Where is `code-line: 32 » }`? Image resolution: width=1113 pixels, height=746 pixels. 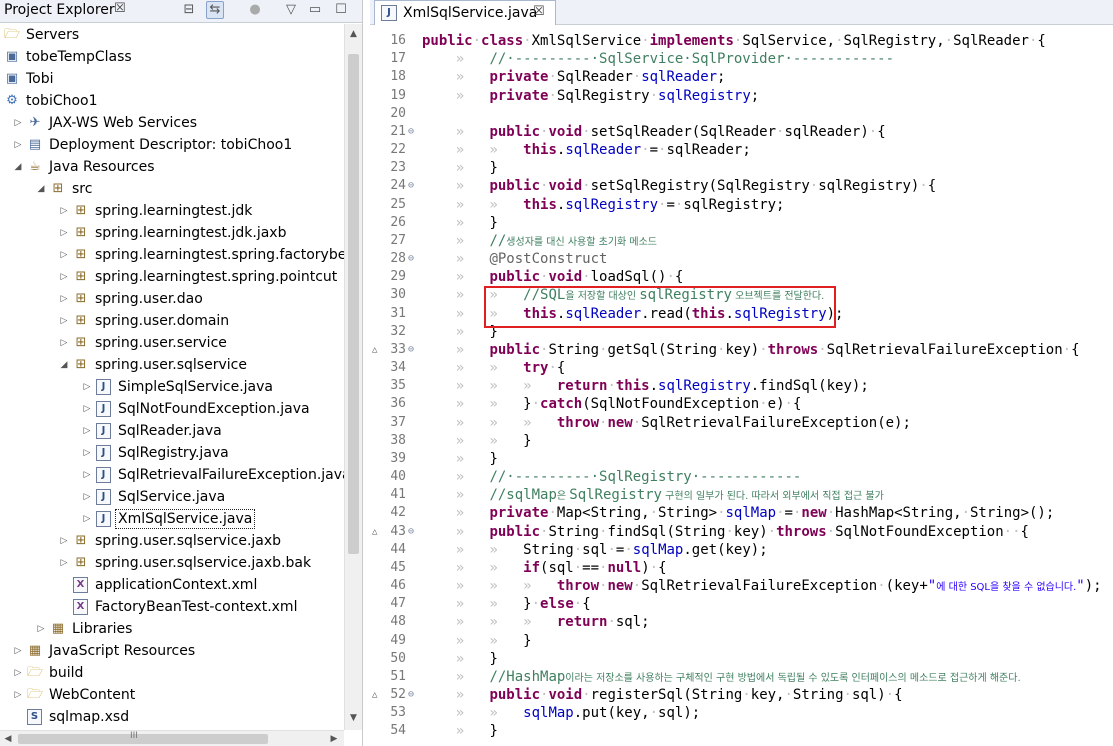
code-line: 32 » } is located at coordinates (741, 332).